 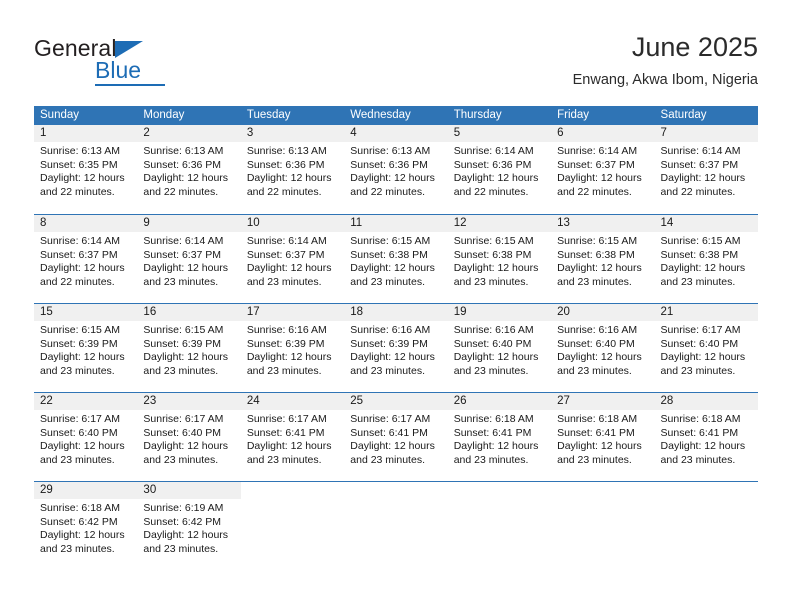 What do you see at coordinates (189, 490) in the screenshot?
I see `day-number: 30` at bounding box center [189, 490].